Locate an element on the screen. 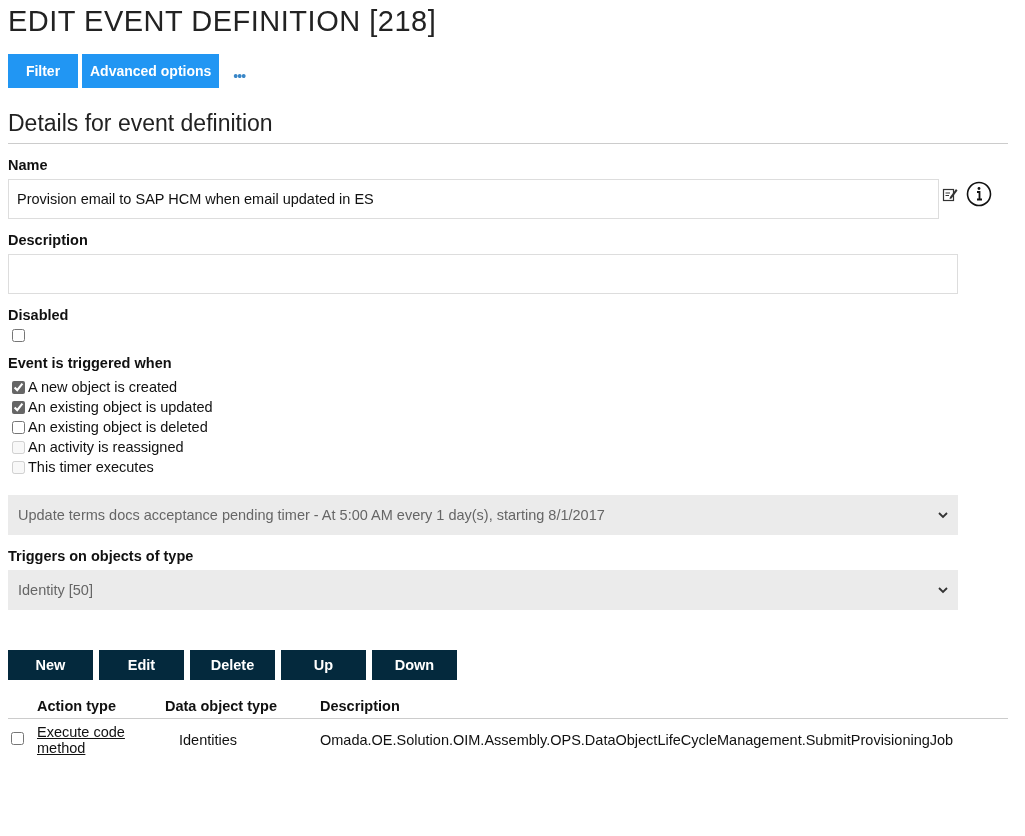  name-field: Provision email to SAP HCM when email updated in ES is located at coordinates (473, 199).